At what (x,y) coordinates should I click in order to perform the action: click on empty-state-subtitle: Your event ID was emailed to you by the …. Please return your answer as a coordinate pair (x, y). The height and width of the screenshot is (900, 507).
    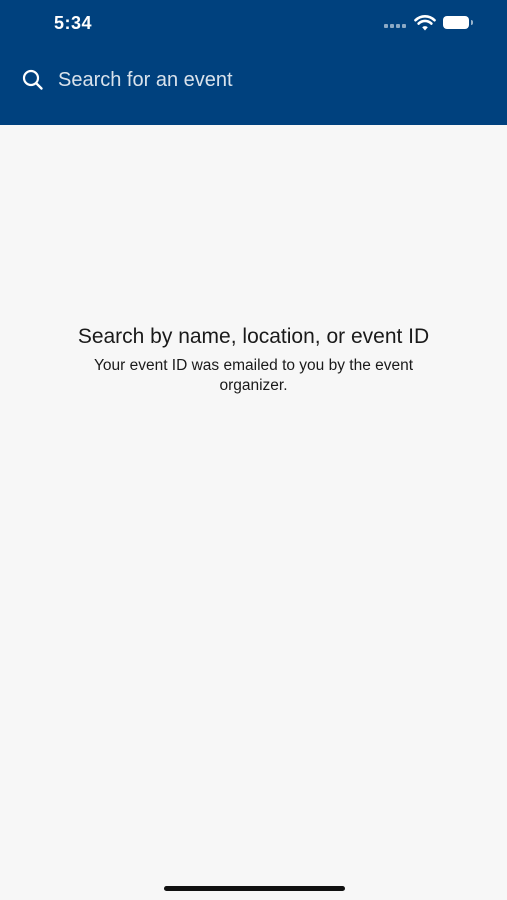
    Looking at the image, I should click on (253, 375).